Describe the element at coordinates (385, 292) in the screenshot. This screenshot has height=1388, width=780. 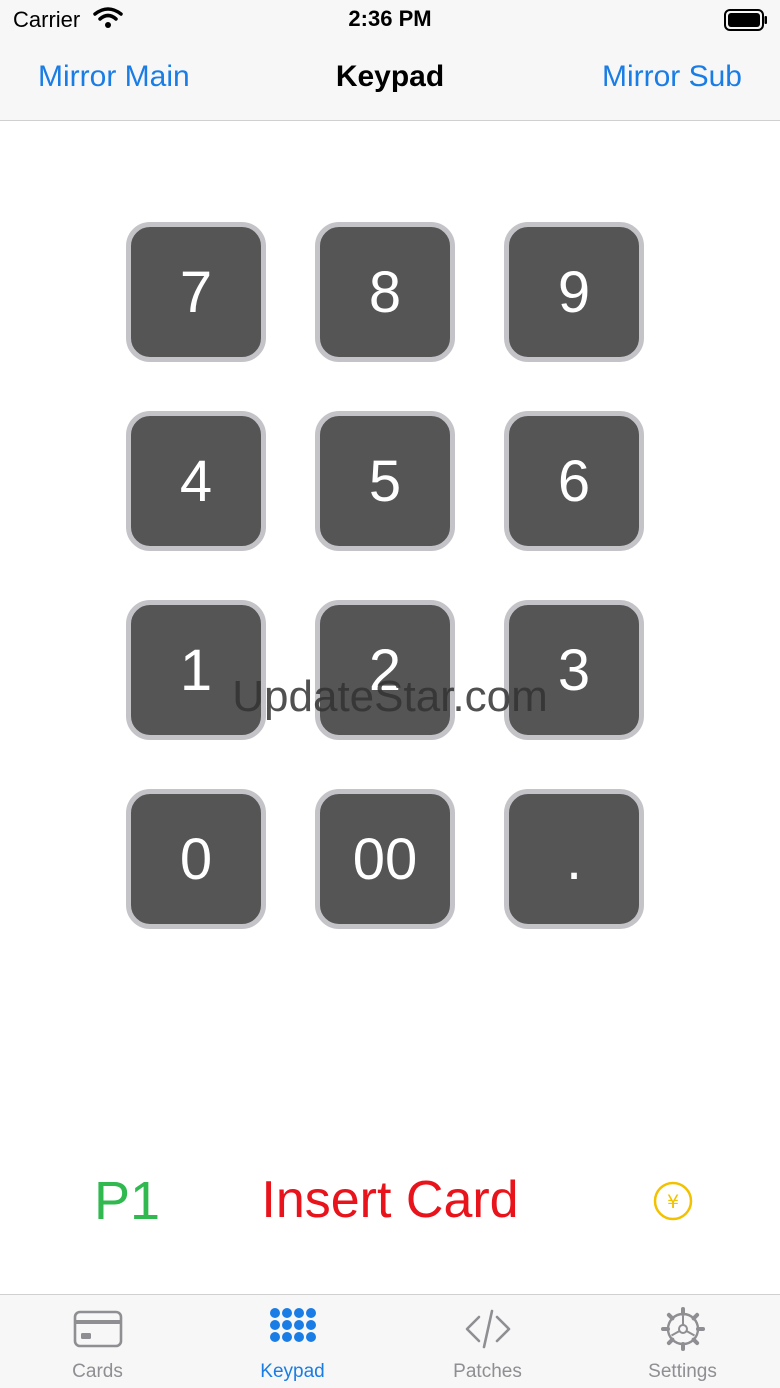
I see `key-8: 8` at that location.